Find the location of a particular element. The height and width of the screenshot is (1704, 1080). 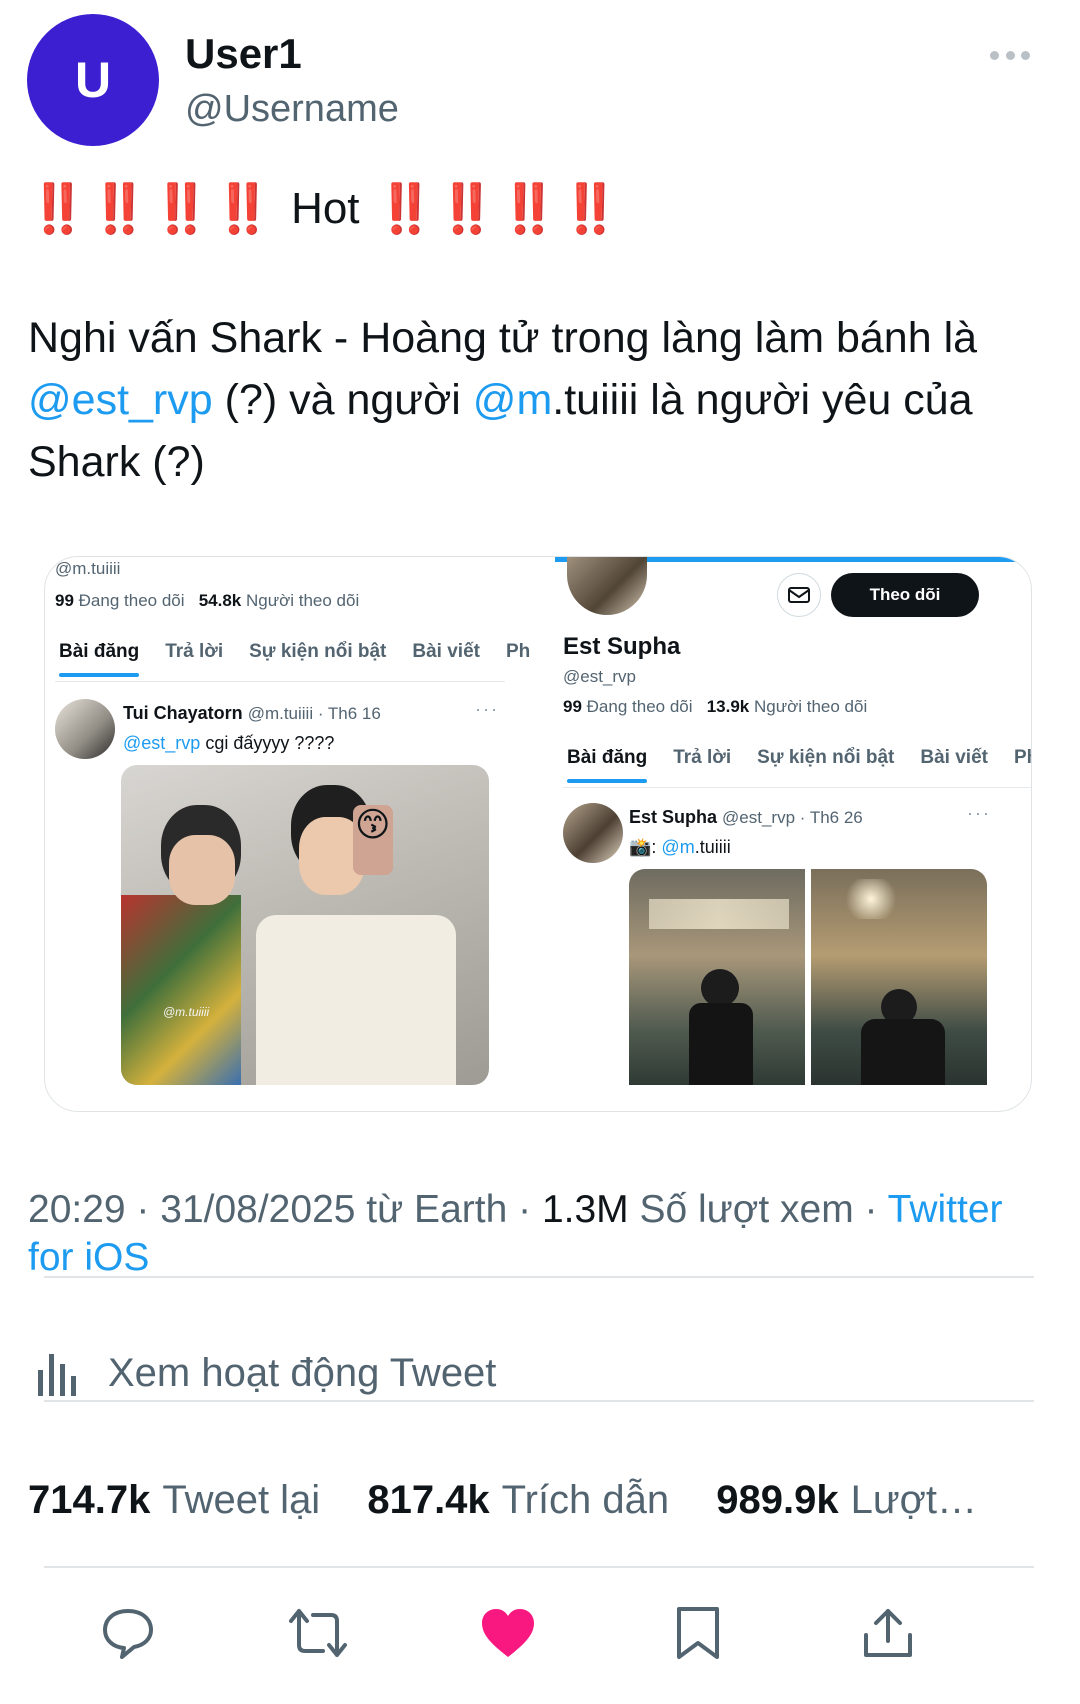

author-avatar: U is located at coordinates (93, 80).